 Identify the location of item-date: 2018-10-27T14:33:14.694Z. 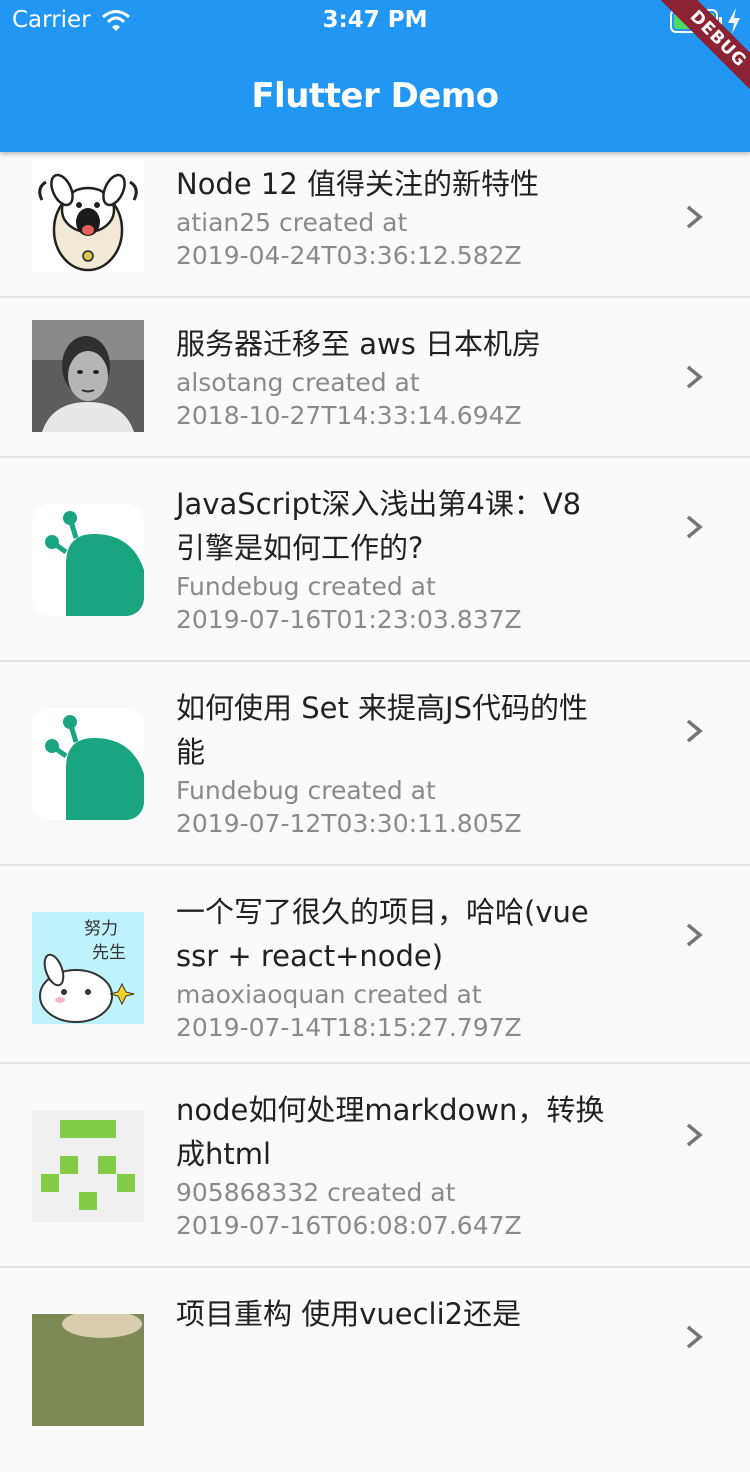
(349, 415).